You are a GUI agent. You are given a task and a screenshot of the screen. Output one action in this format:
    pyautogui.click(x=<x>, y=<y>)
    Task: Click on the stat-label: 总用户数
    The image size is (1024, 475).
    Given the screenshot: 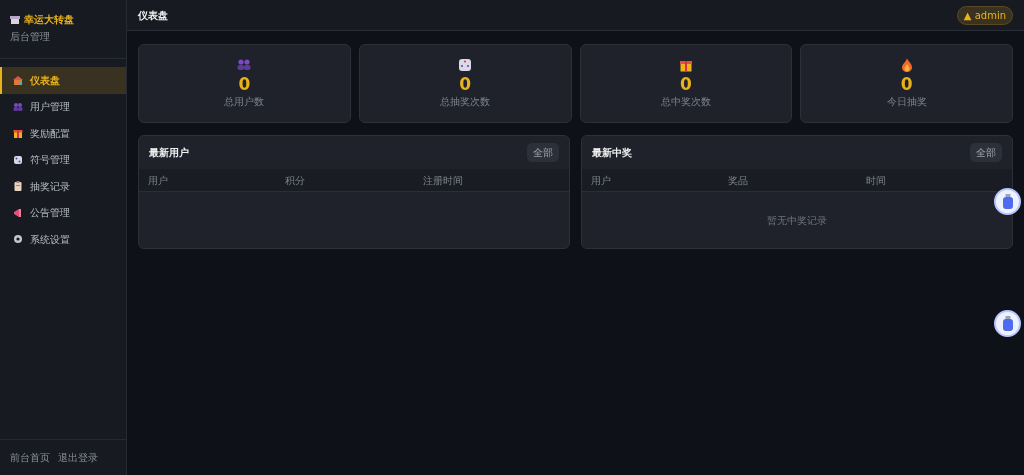 What is the action you would take?
    pyautogui.click(x=244, y=101)
    